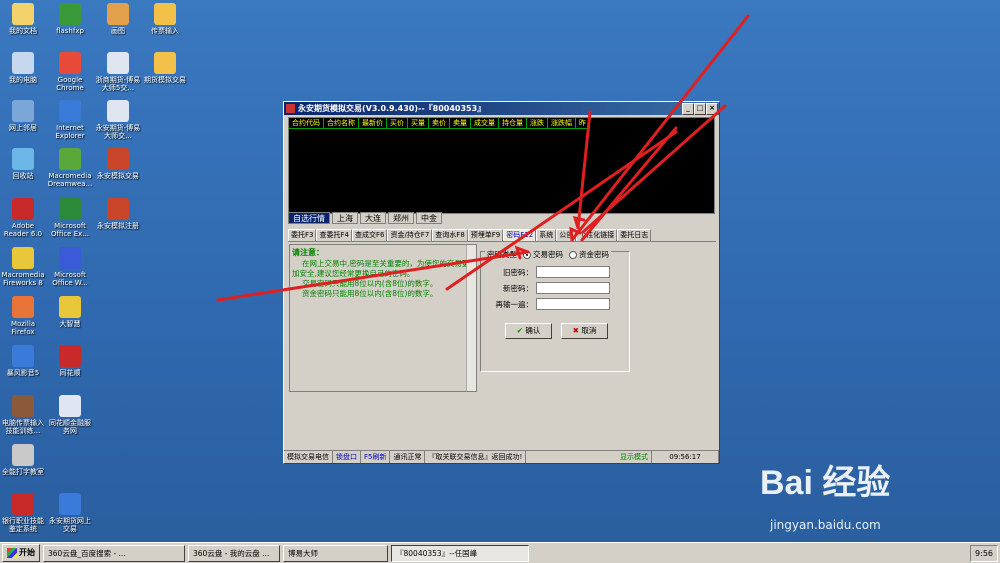 The height and width of the screenshot is (563, 1000). Describe the element at coordinates (335, 553) in the screenshot. I see `taskbar-item-boyi: 博易大师` at that location.